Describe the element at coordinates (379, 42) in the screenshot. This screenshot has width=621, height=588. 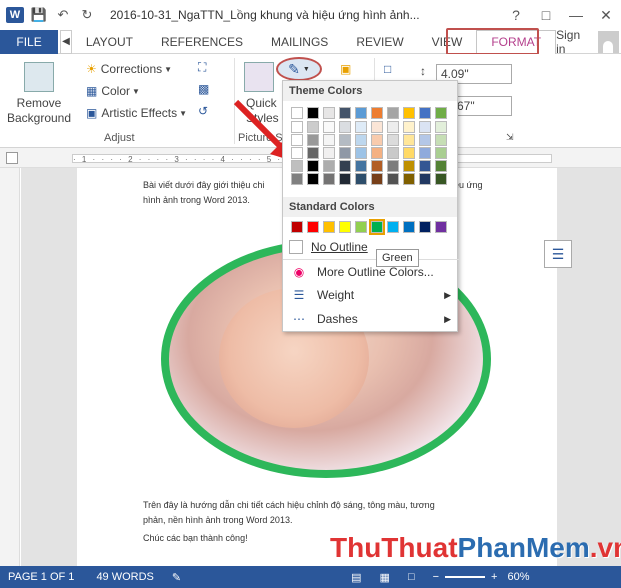
I see `tab-review: REVIEW` at that location.